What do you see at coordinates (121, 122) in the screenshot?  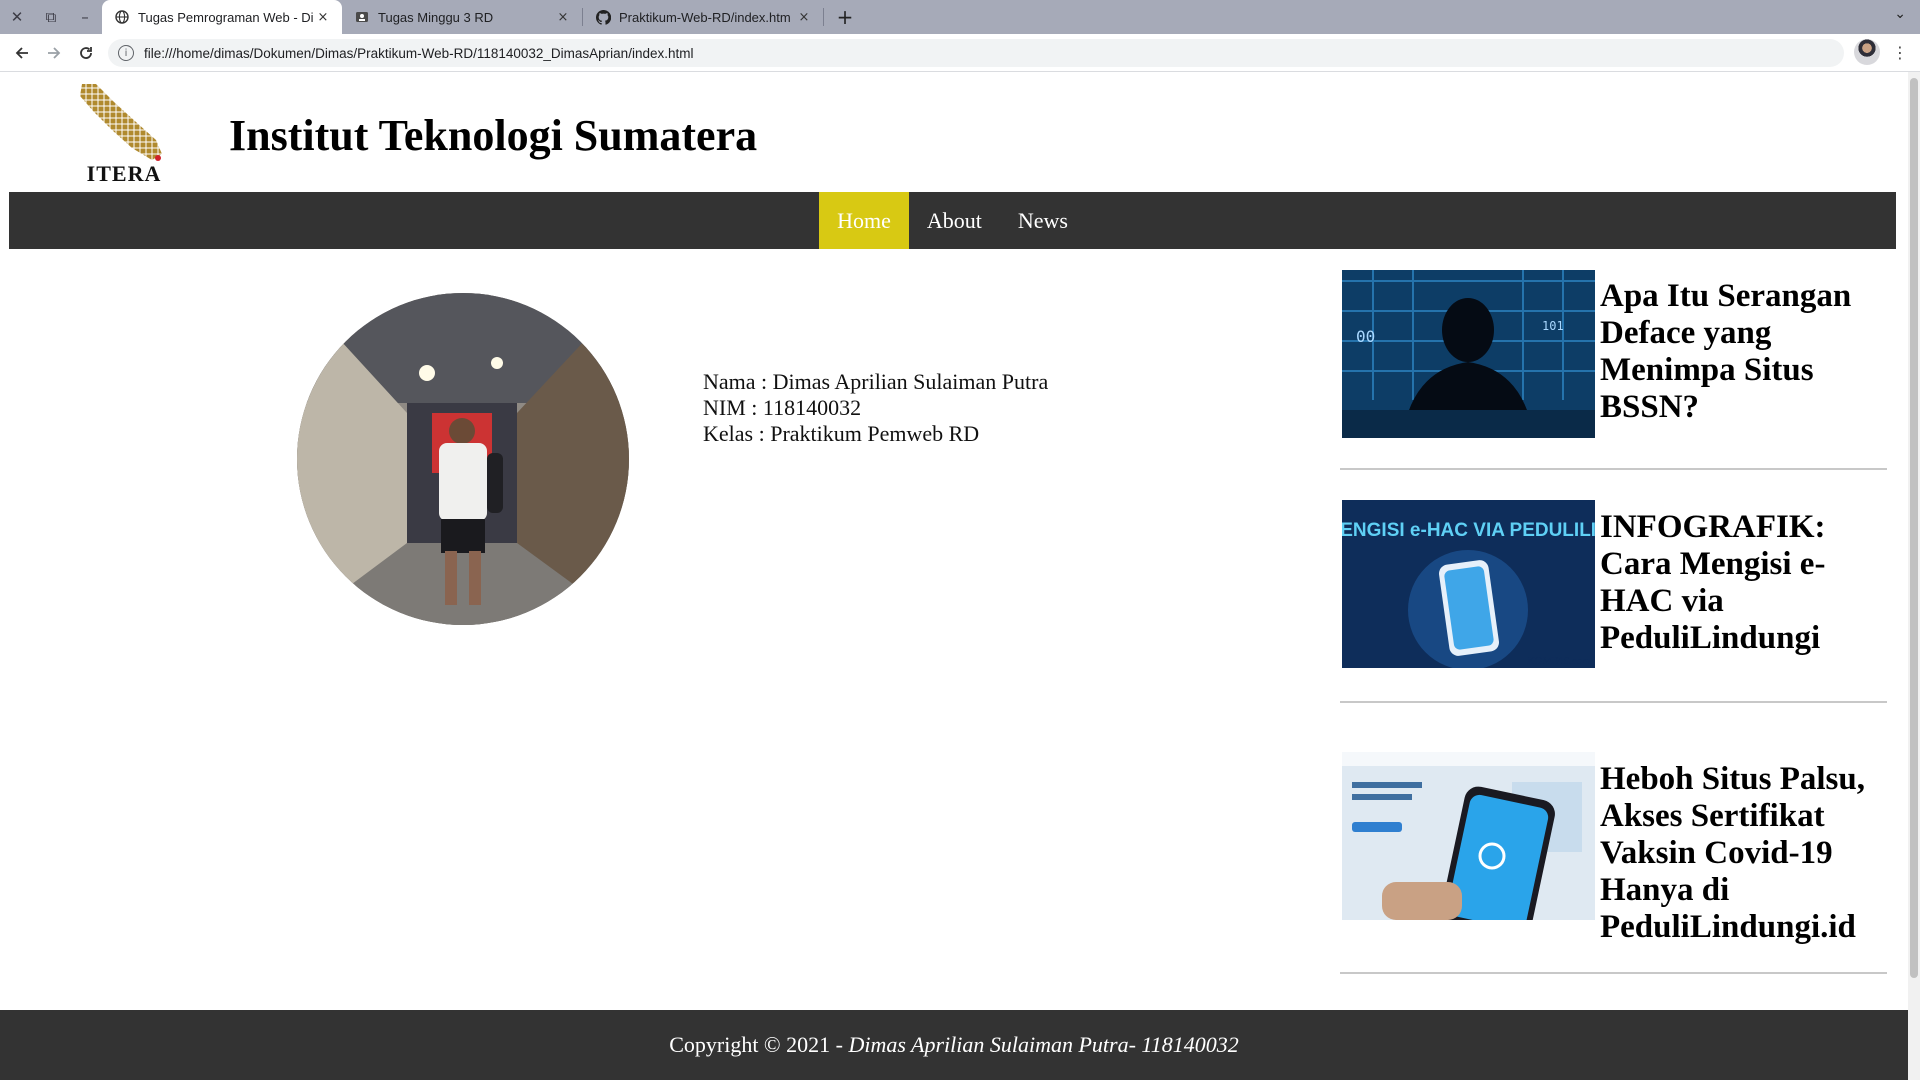 I see `sumatra-map-icon` at bounding box center [121, 122].